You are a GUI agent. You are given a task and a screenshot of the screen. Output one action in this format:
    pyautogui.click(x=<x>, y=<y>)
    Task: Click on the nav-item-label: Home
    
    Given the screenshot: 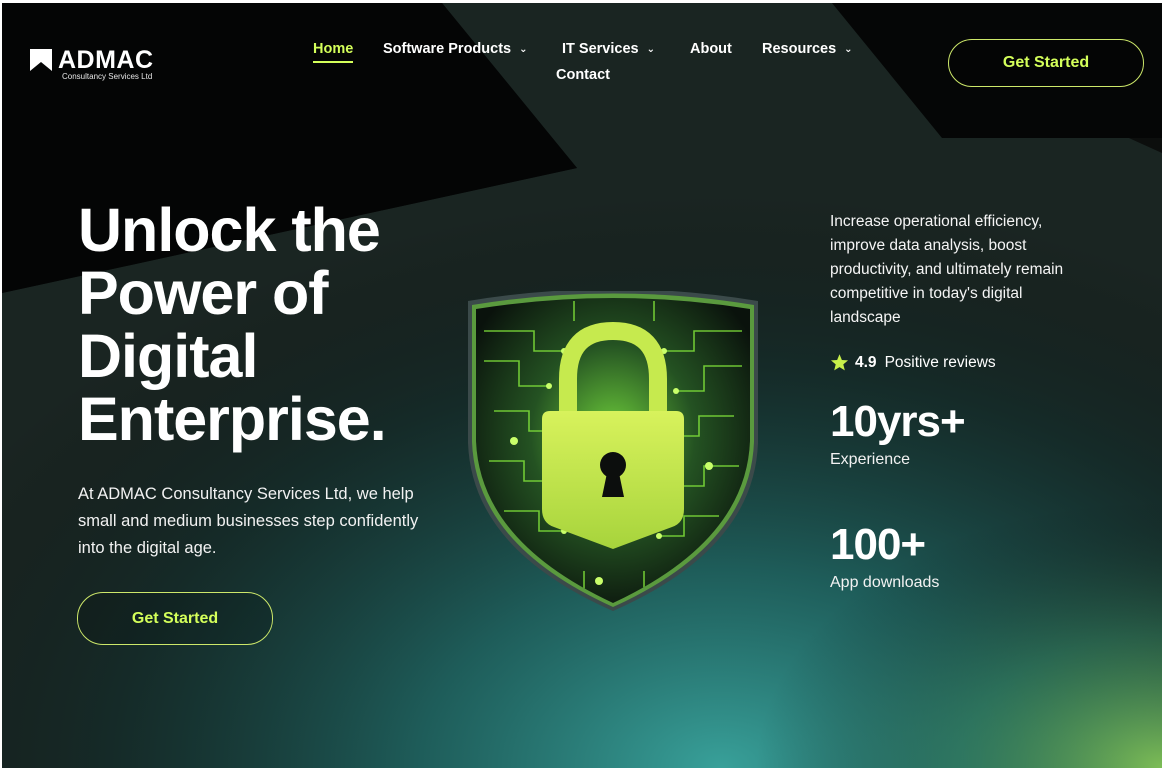 What is the action you would take?
    pyautogui.click(x=333, y=49)
    